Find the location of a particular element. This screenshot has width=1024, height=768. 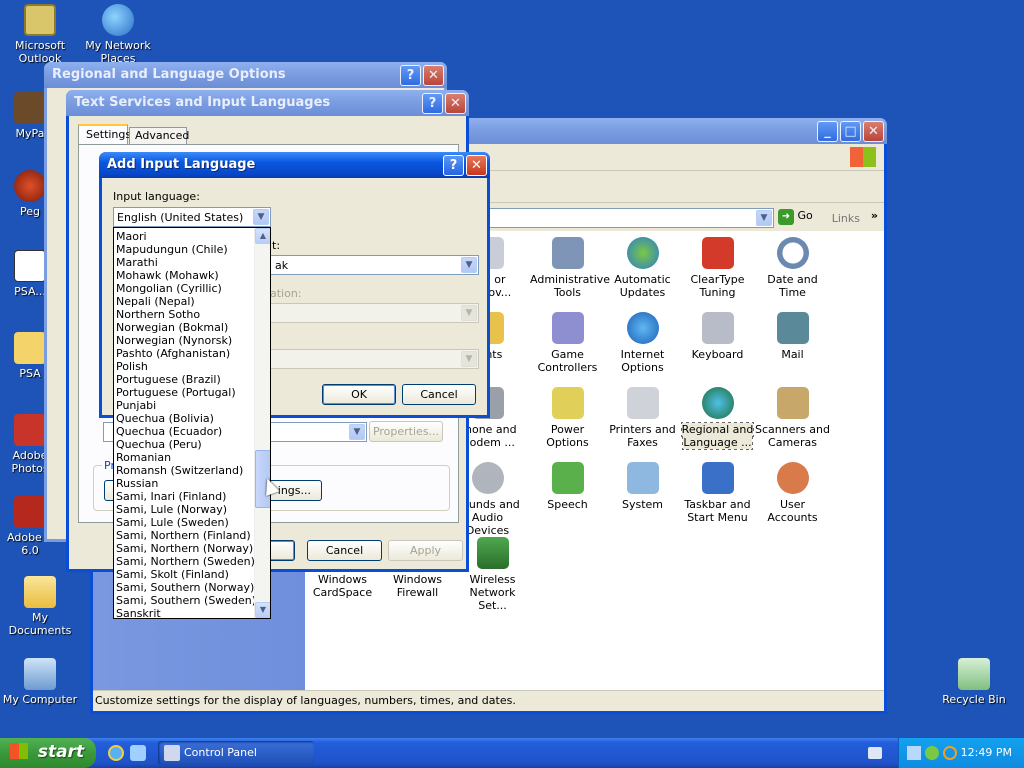

add-input-titlebar: Add Input Language ? ✕ is located at coordinates (294, 165).